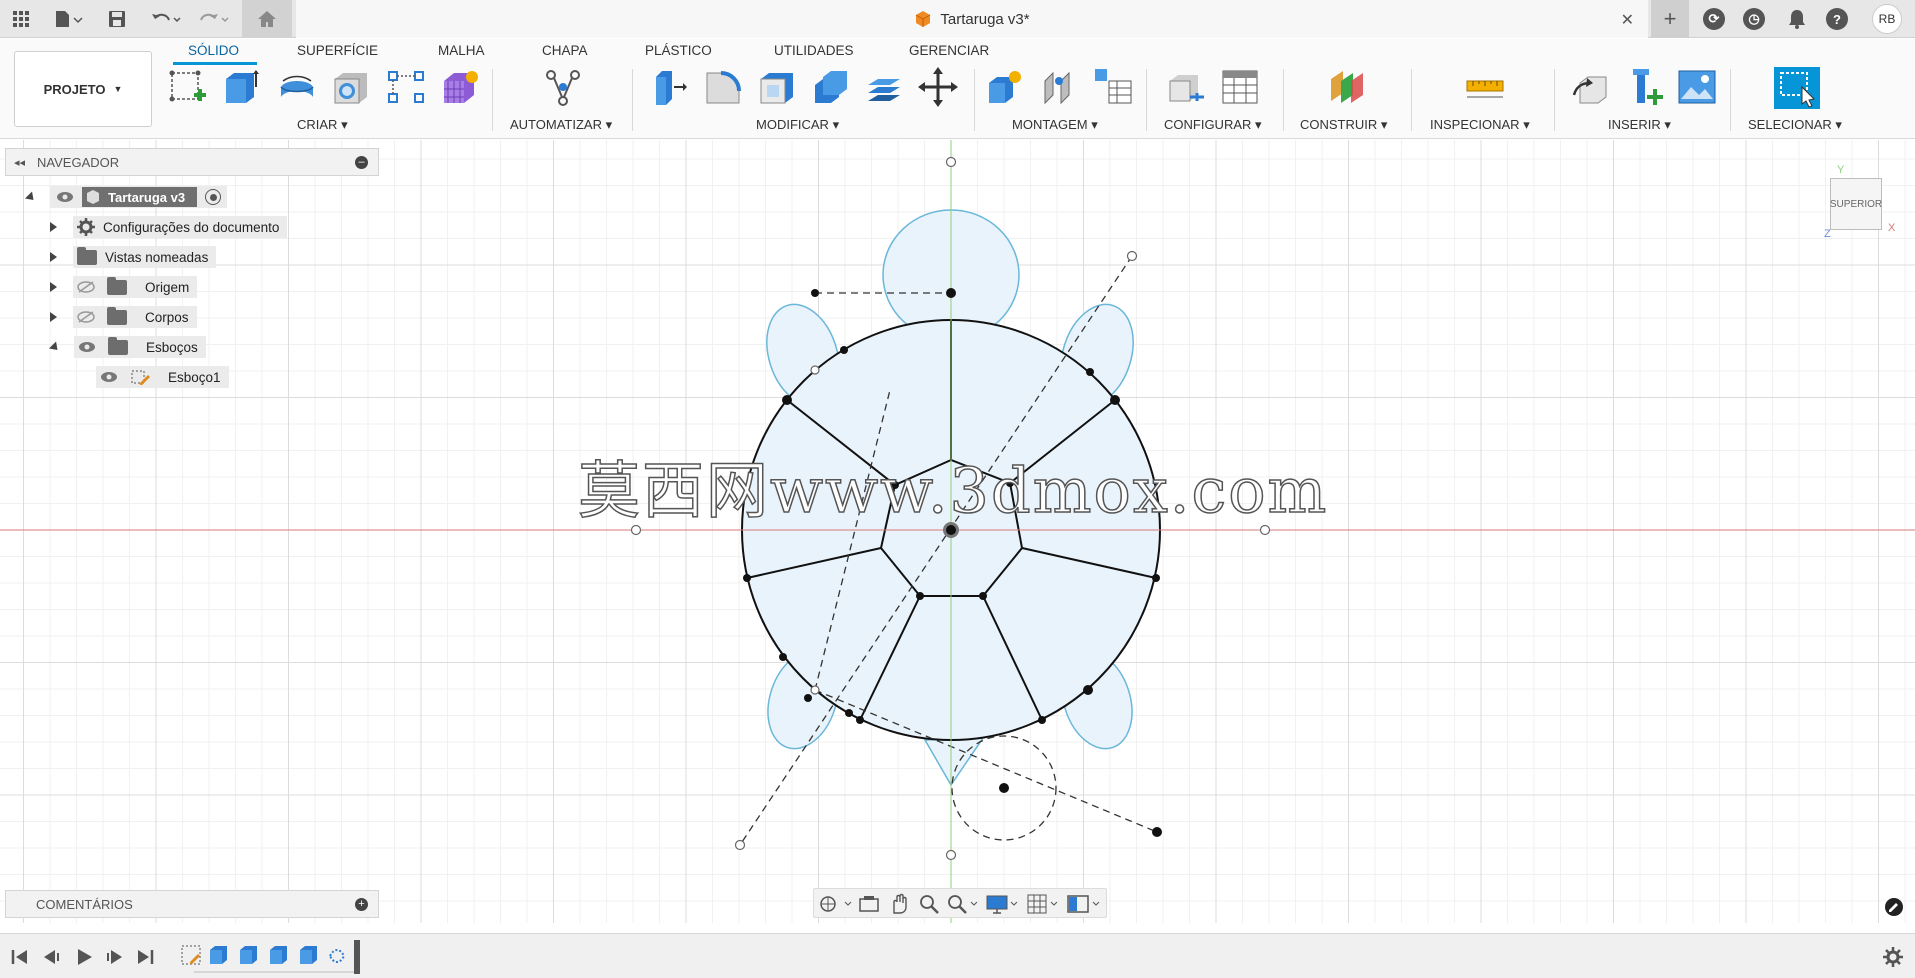  I want to click on component-icon, so click(93, 197).